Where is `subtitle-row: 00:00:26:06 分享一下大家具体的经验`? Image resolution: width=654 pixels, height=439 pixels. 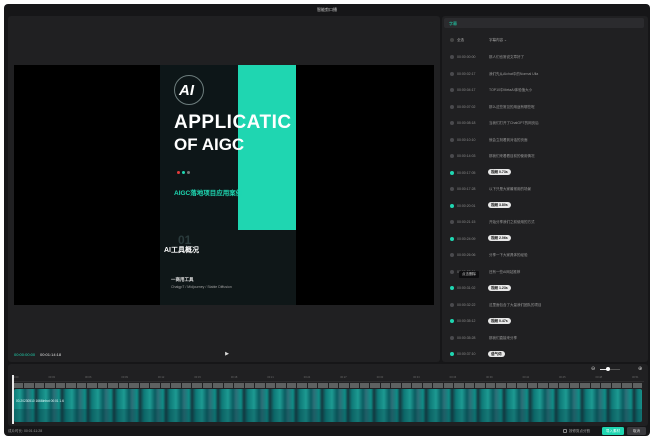 subtitle-row: 00:00:26:06 分享一下大家具体的经验 is located at coordinates (545, 255).